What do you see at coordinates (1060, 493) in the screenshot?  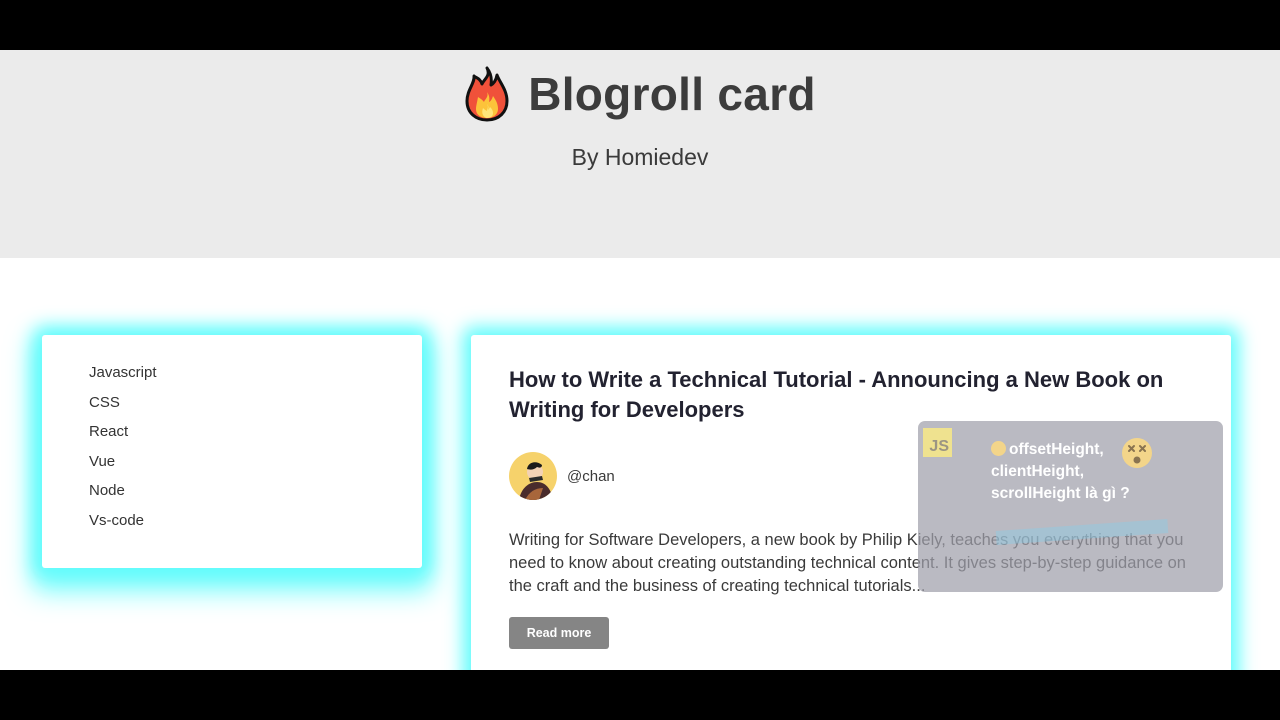 I see `overlay-line: scrollHeight là gì ?` at bounding box center [1060, 493].